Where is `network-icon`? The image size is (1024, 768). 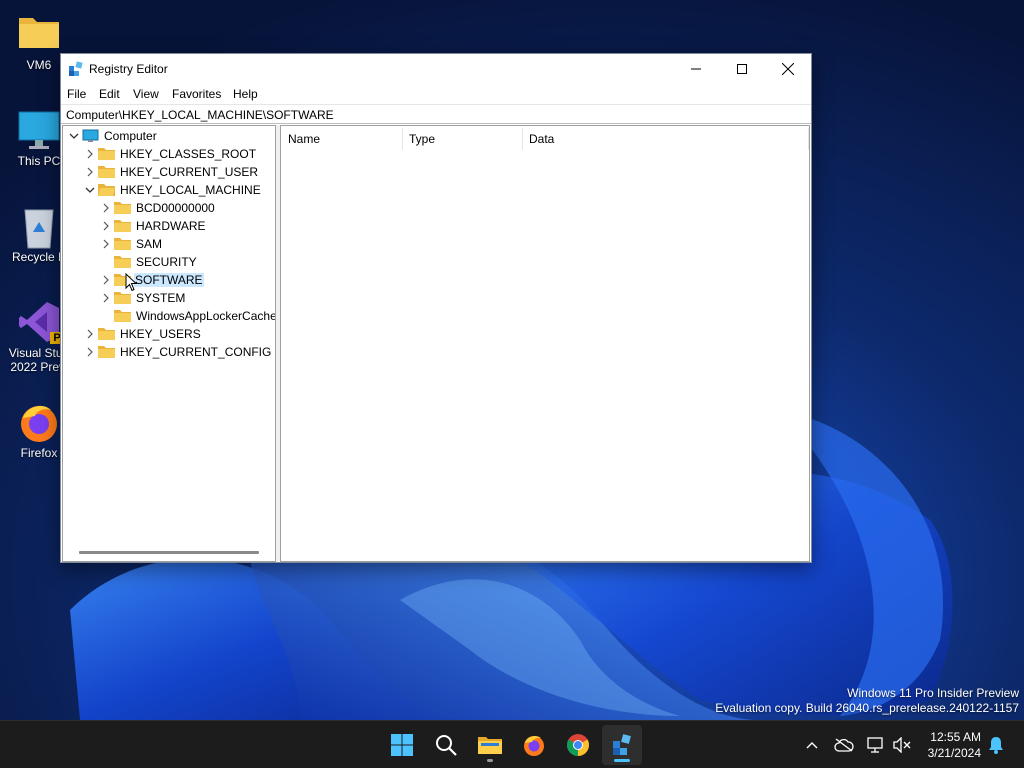
network-icon is located at coordinates (875, 745).